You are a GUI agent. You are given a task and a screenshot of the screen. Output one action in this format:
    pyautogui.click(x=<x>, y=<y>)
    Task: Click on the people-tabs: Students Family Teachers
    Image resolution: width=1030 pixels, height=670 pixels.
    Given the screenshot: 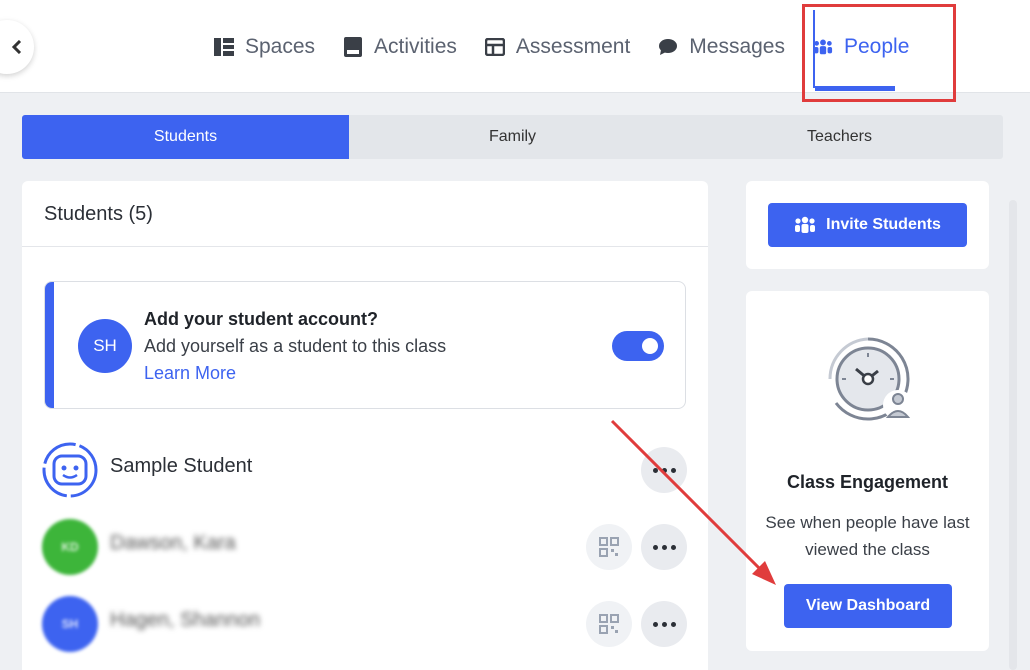 What is the action you would take?
    pyautogui.click(x=512, y=137)
    